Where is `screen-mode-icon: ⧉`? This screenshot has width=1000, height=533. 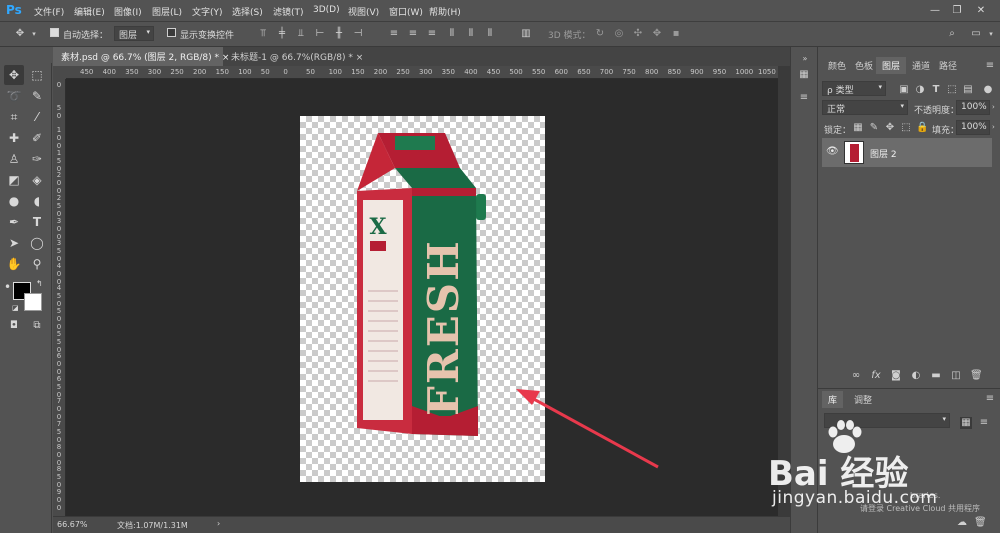
screen-mode-icon: ⧉ is located at coordinates (37, 326).